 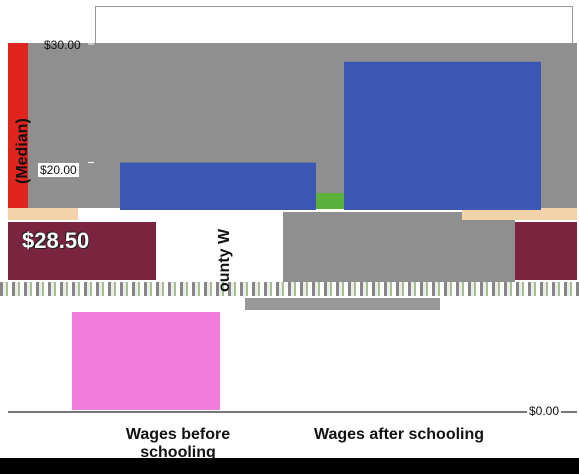 What do you see at coordinates (22, 151) in the screenshot?
I see `y-axis-label: (Median)` at bounding box center [22, 151].